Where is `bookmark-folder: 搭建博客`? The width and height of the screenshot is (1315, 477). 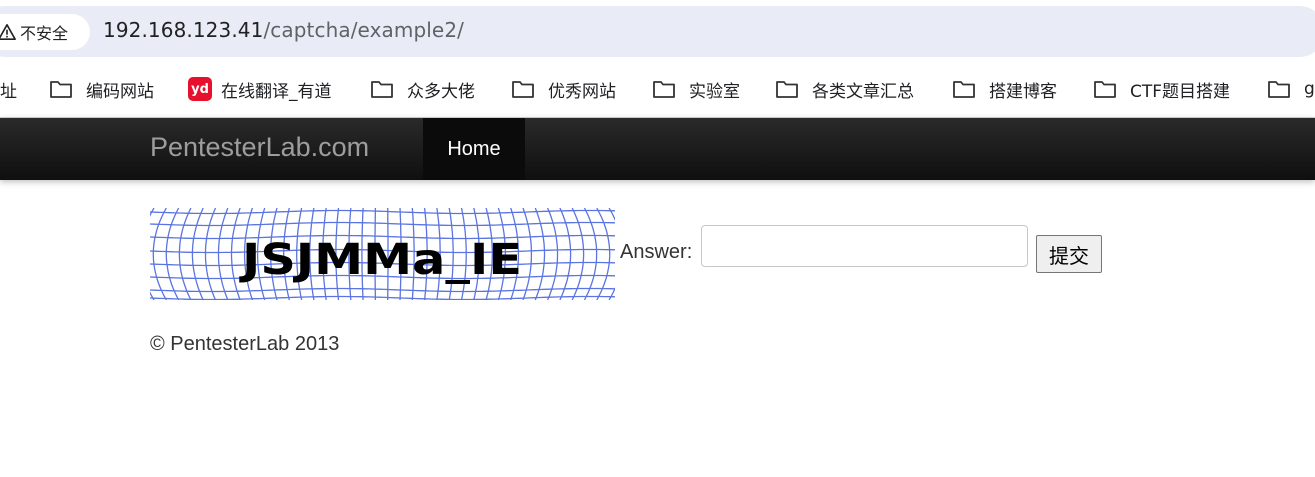
bookmark-folder: 搭建博客 is located at coordinates (1004, 89).